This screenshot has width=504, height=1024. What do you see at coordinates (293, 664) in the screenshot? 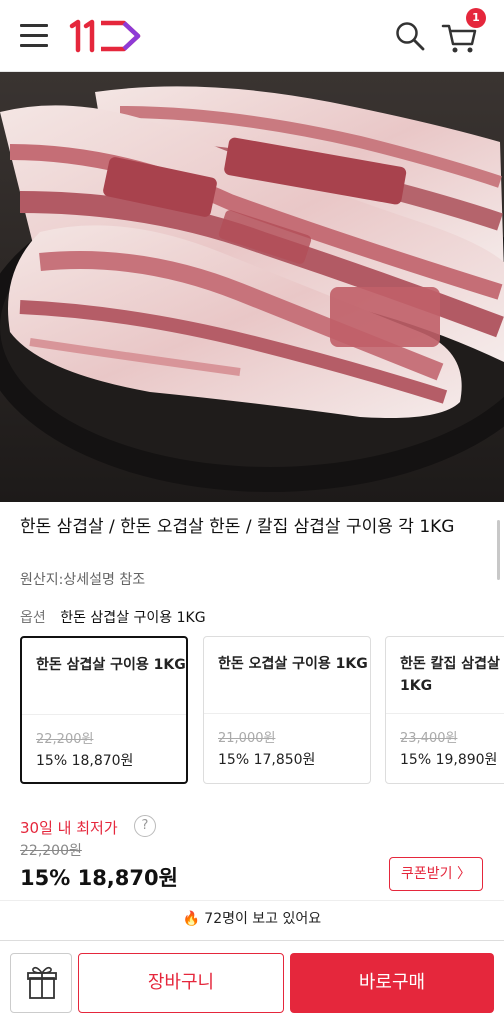
I see `option-name: 한돈 오겹살 구이용 1KG` at bounding box center [293, 664].